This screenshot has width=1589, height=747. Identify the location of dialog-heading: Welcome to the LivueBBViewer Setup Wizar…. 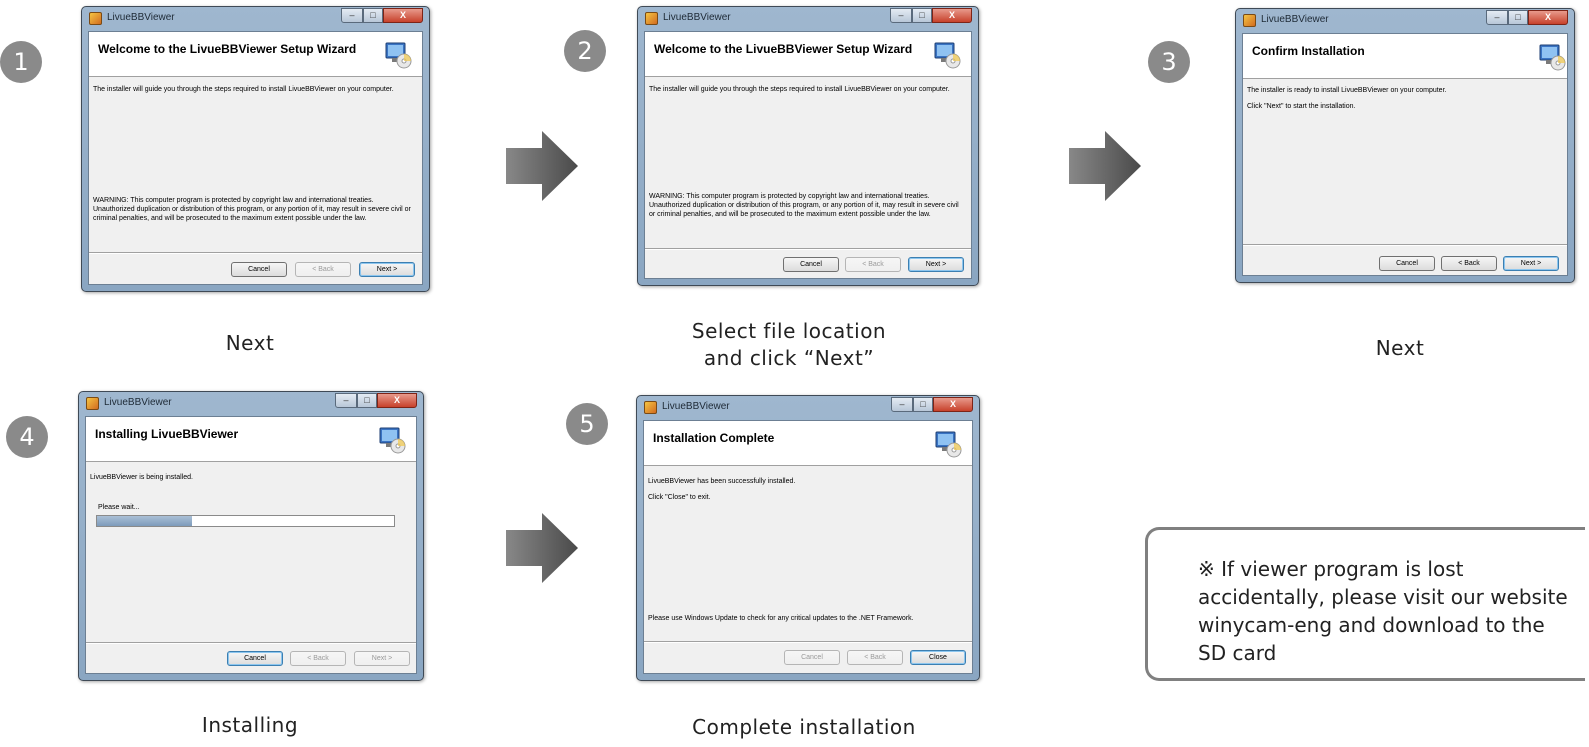
(783, 49).